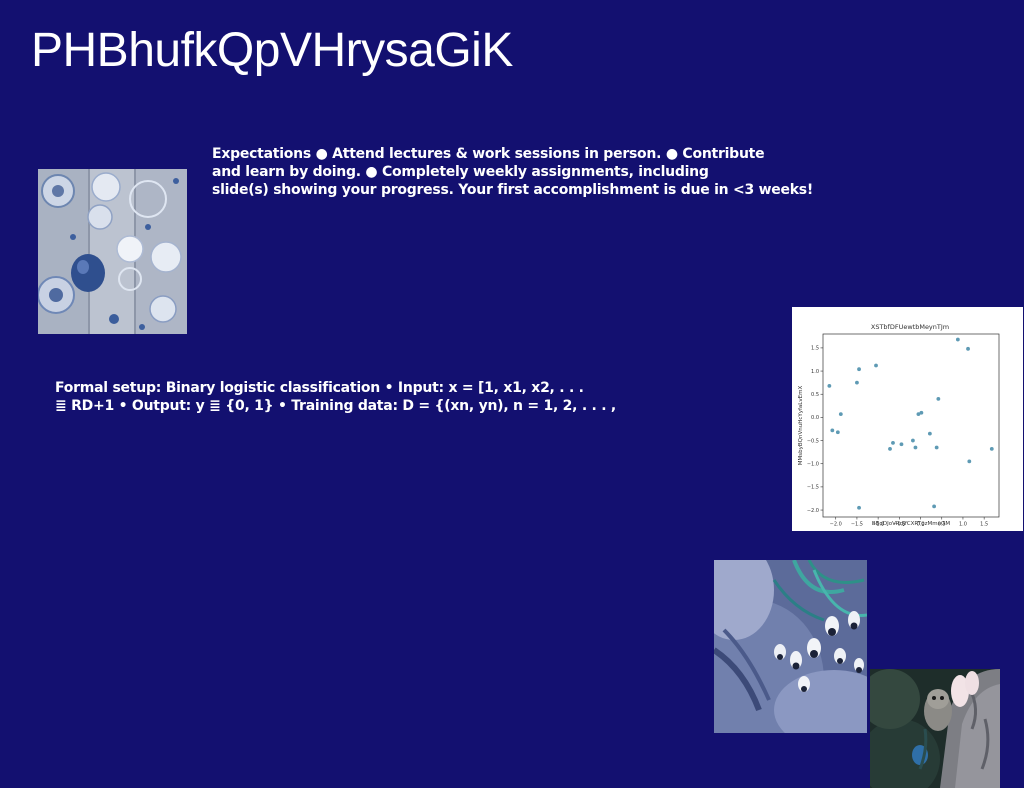  Describe the element at coordinates (813, 465) in the screenshot. I see `y-tick-label: −1.0` at that location.